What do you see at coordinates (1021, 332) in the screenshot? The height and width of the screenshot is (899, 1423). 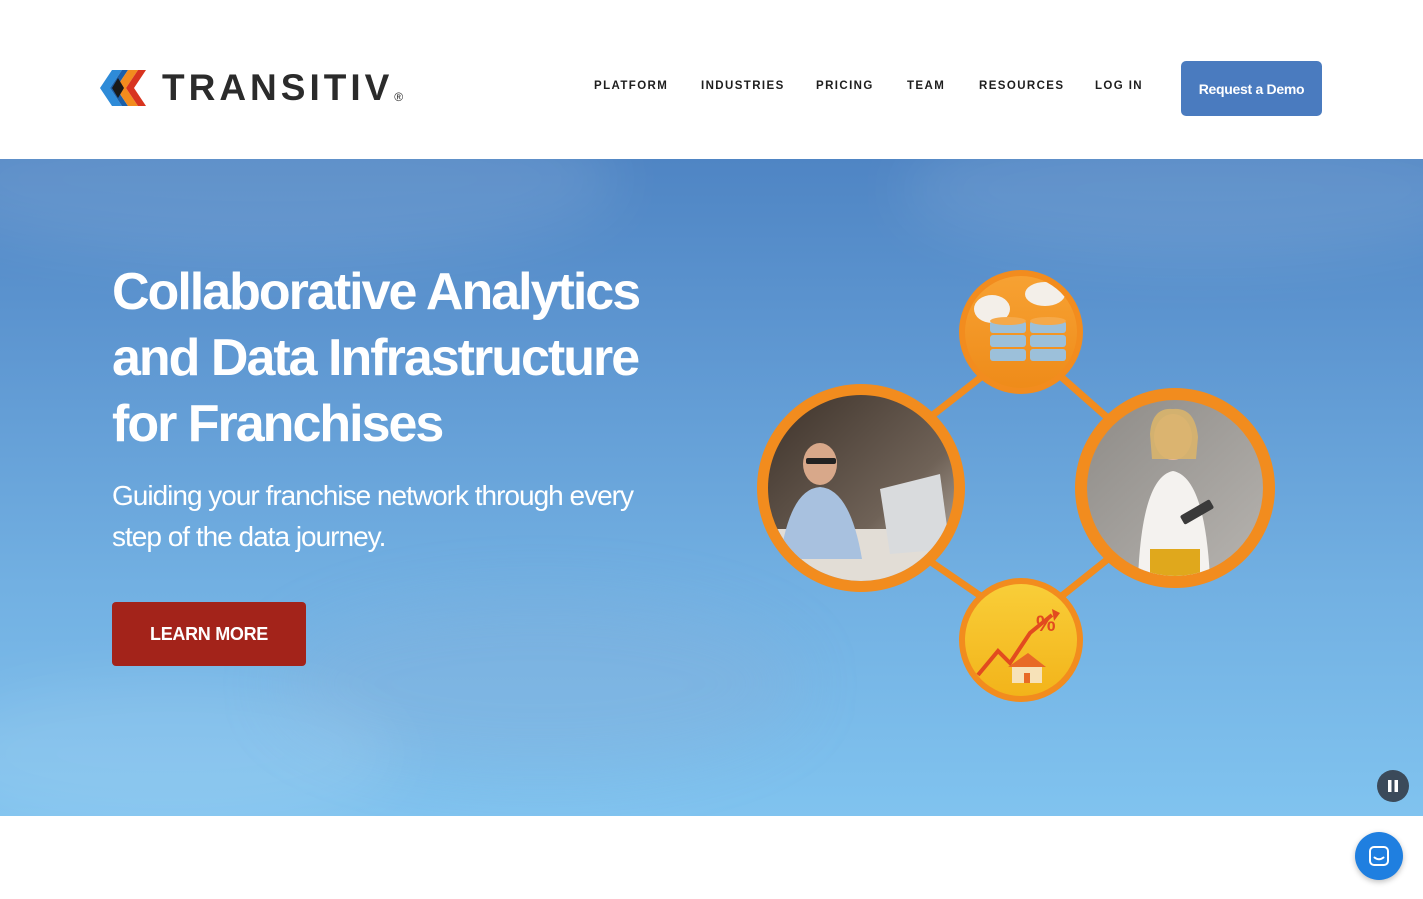 I see `data-servers-circle` at bounding box center [1021, 332].